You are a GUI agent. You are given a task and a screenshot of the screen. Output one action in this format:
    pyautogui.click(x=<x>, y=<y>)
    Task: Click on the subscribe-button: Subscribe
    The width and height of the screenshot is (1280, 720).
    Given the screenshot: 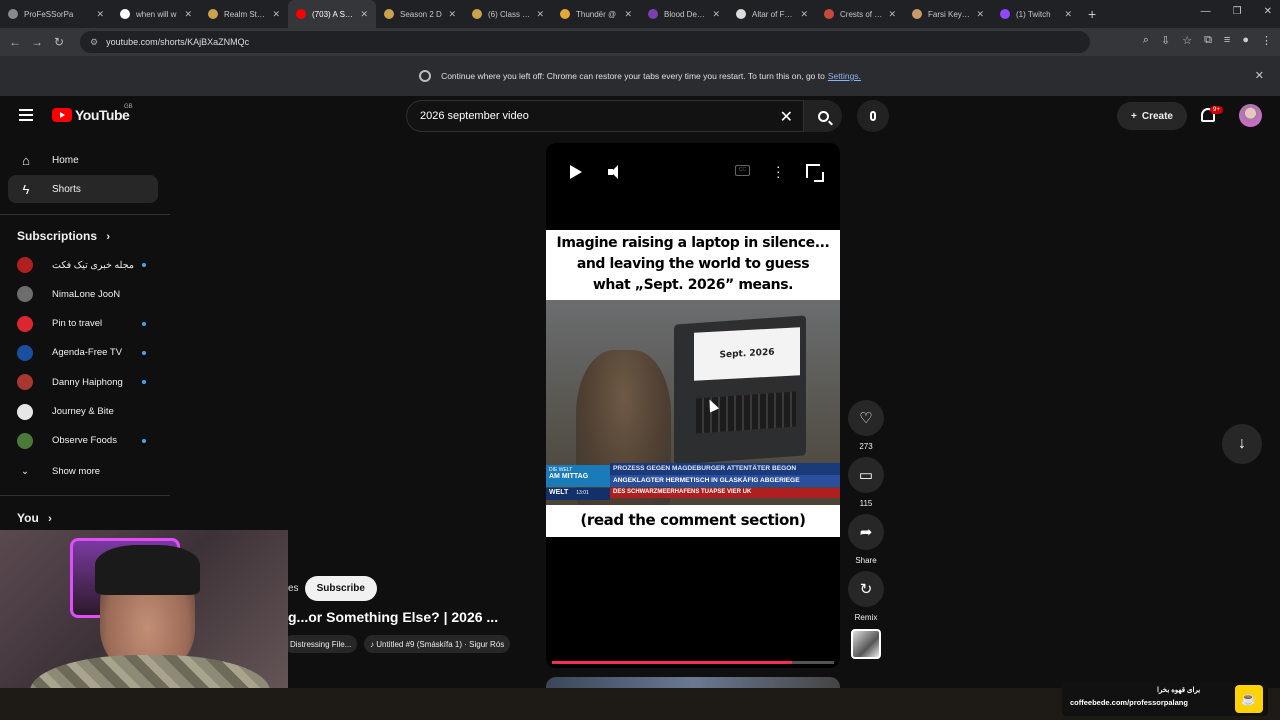 What is the action you would take?
    pyautogui.click(x=340, y=588)
    